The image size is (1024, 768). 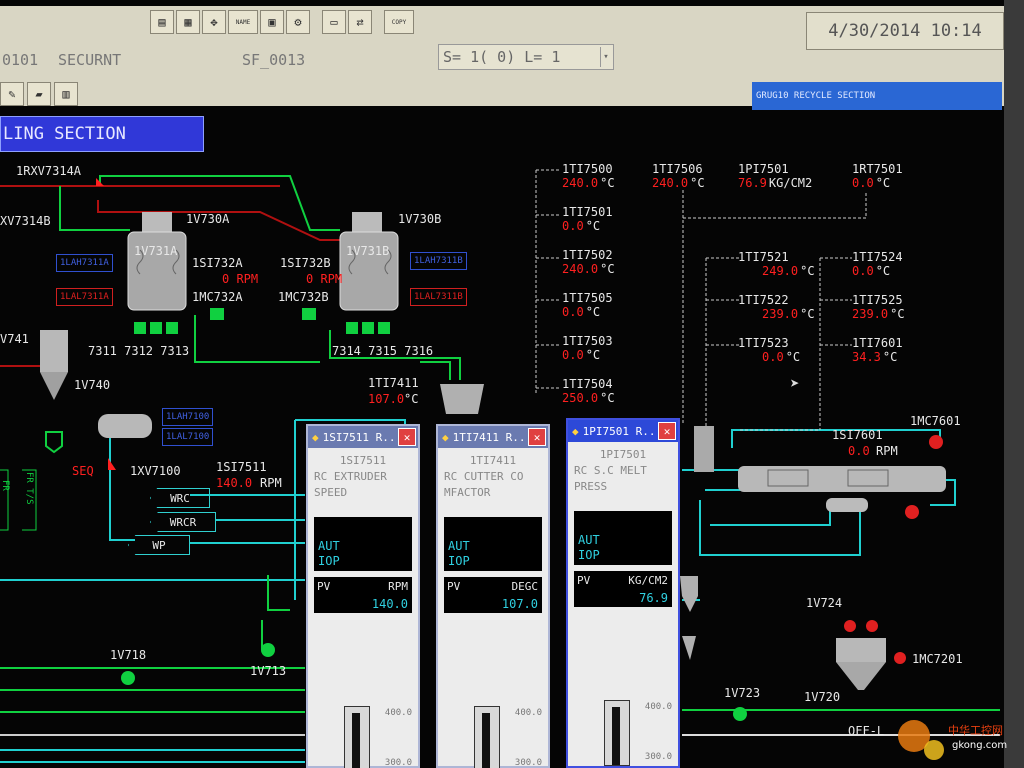 I want to click on label-mc7601: 1MC7601, so click(x=935, y=421).